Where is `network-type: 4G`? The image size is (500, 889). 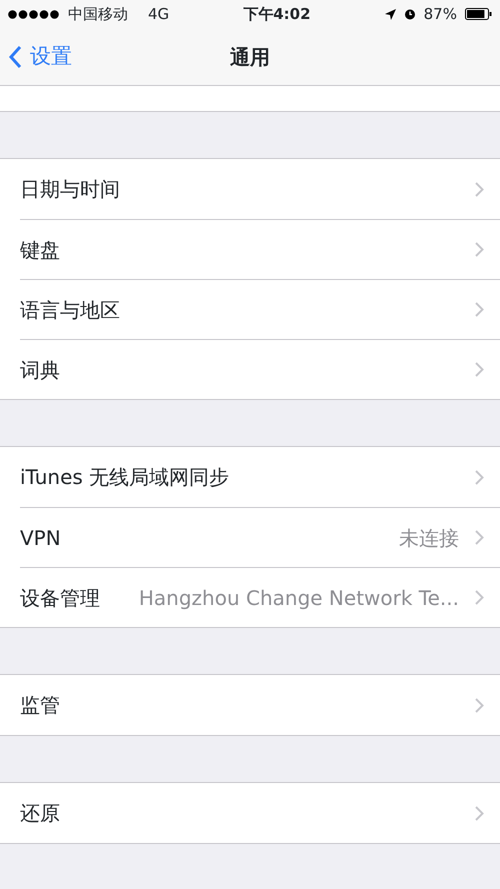
network-type: 4G is located at coordinates (159, 14).